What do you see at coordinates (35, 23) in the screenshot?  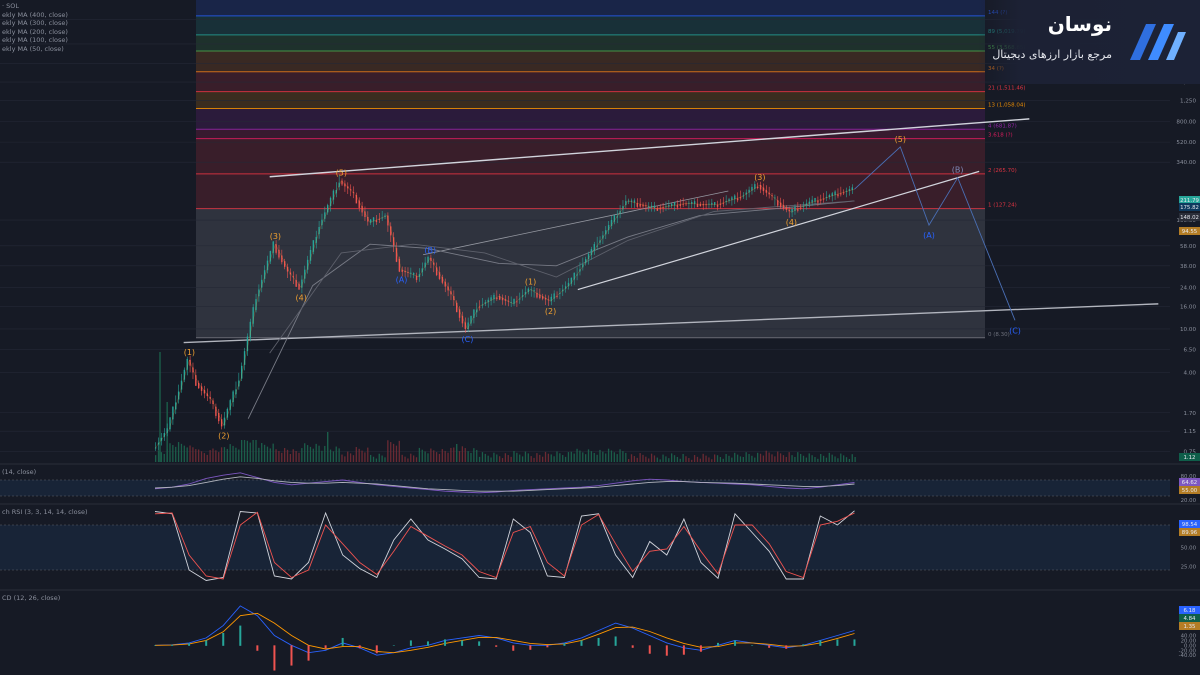 I see `legend-ma-300: ekly MA (300, close)` at bounding box center [35, 23].